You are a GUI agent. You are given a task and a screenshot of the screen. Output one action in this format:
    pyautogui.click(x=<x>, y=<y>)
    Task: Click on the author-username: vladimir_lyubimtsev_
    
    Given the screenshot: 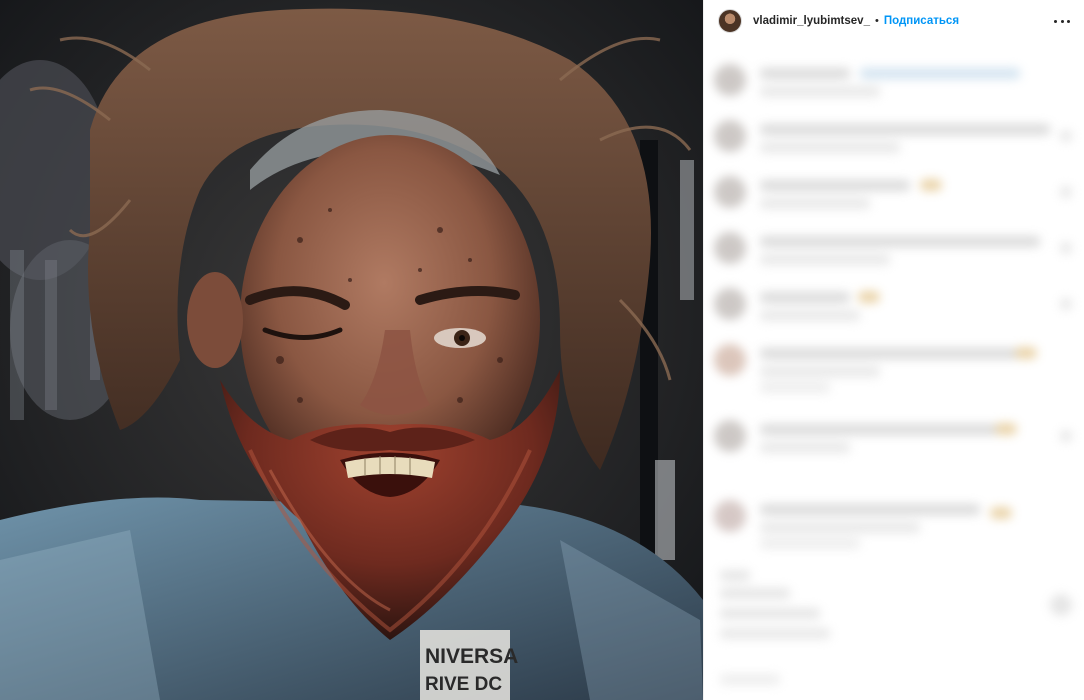 What is the action you would take?
    pyautogui.click(x=811, y=21)
    